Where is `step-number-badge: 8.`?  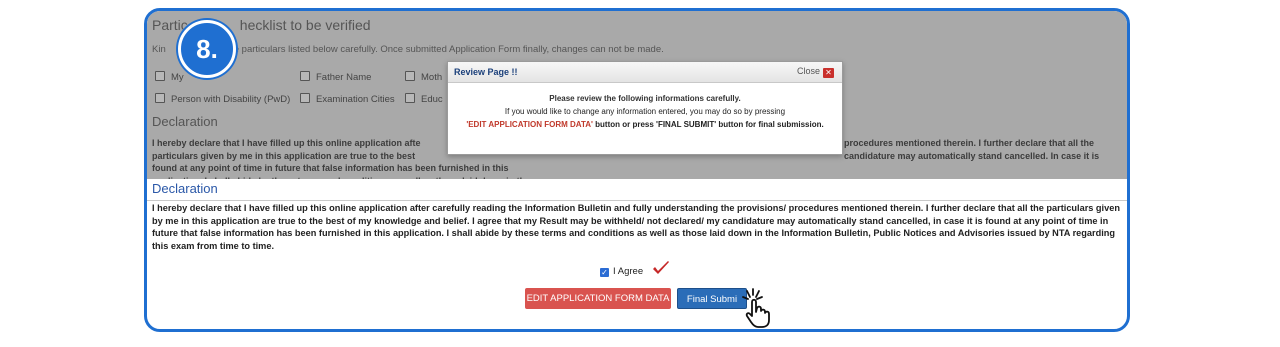
step-number-badge: 8. is located at coordinates (207, 49).